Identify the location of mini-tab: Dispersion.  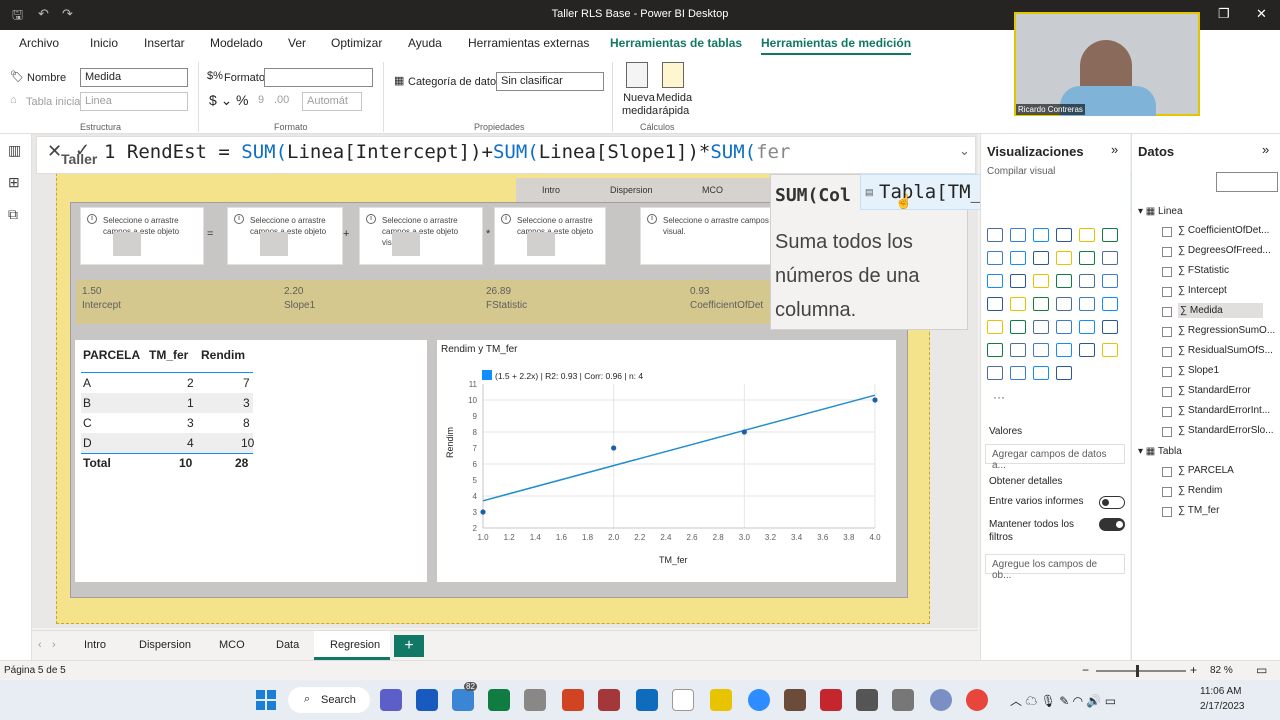
(631, 190).